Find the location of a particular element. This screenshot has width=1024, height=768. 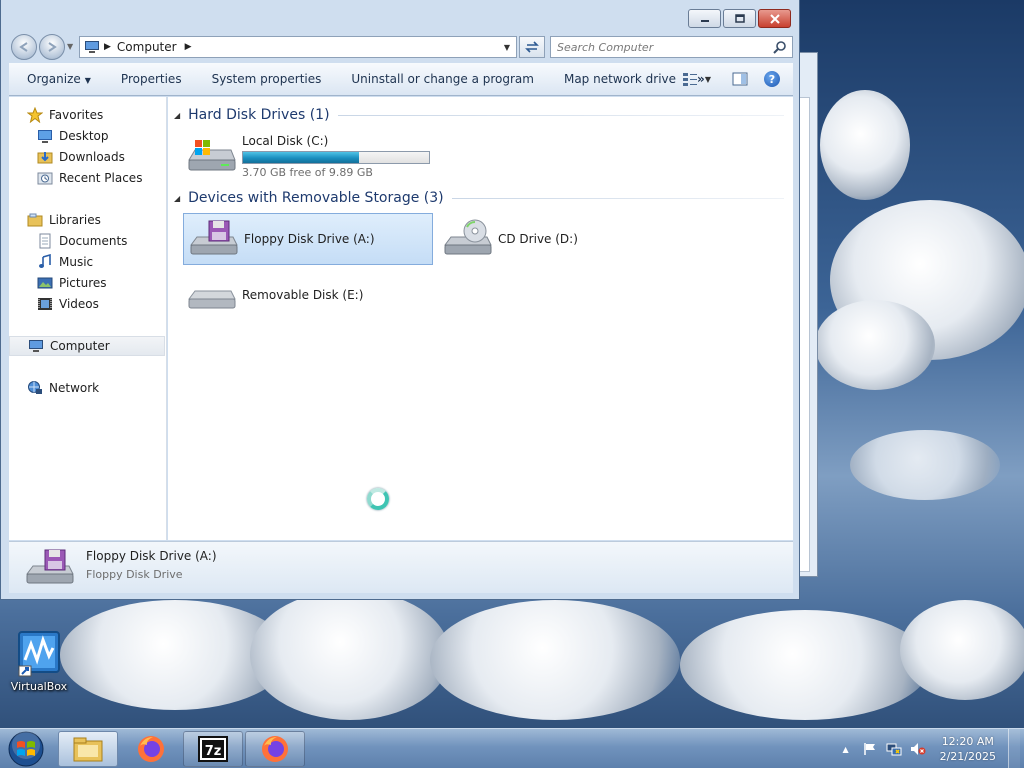

svg-text: 7z is located at coordinates (213, 751).